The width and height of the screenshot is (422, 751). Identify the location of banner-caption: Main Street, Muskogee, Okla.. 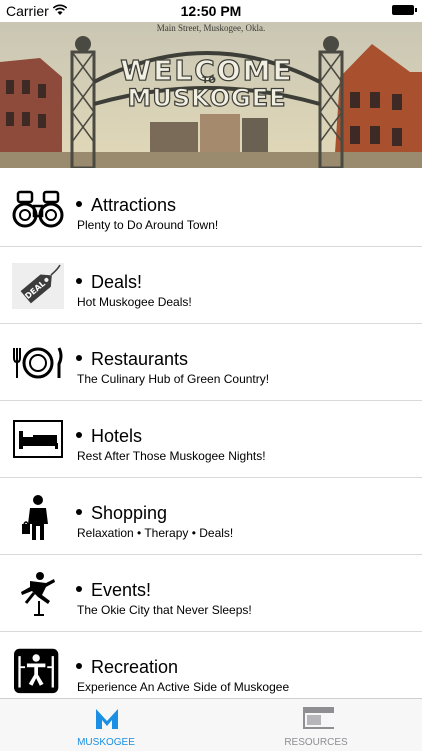
(211, 28).